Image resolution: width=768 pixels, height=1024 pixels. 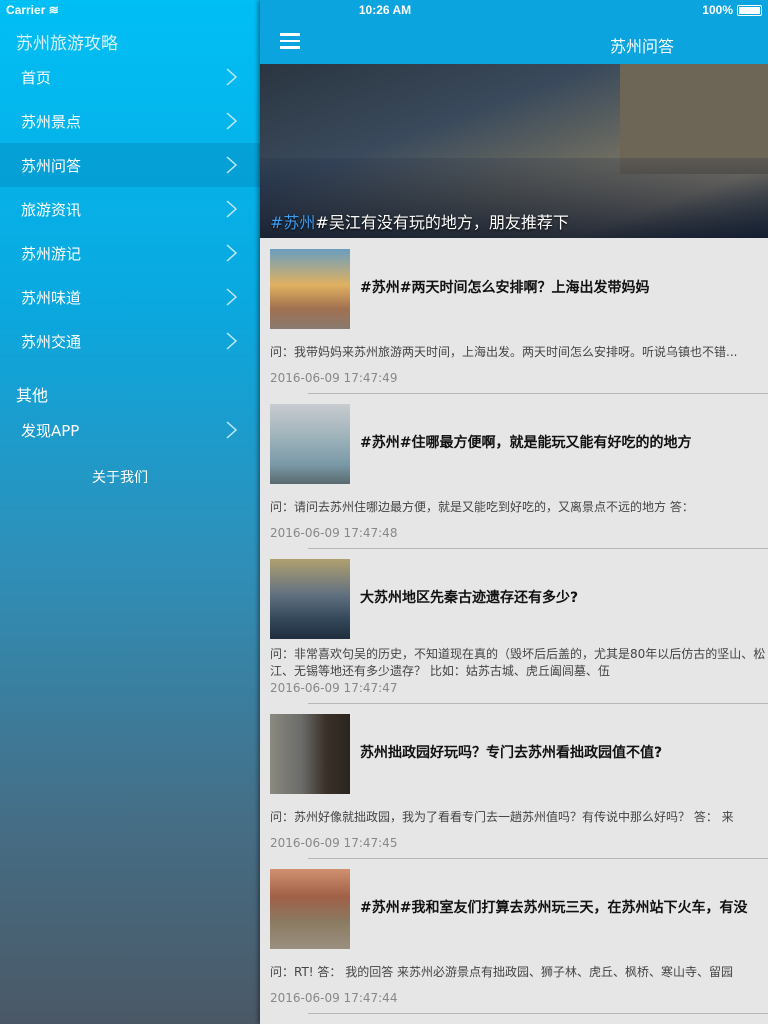 I want to click on hamburger-menu-icon, so click(x=290, y=41).